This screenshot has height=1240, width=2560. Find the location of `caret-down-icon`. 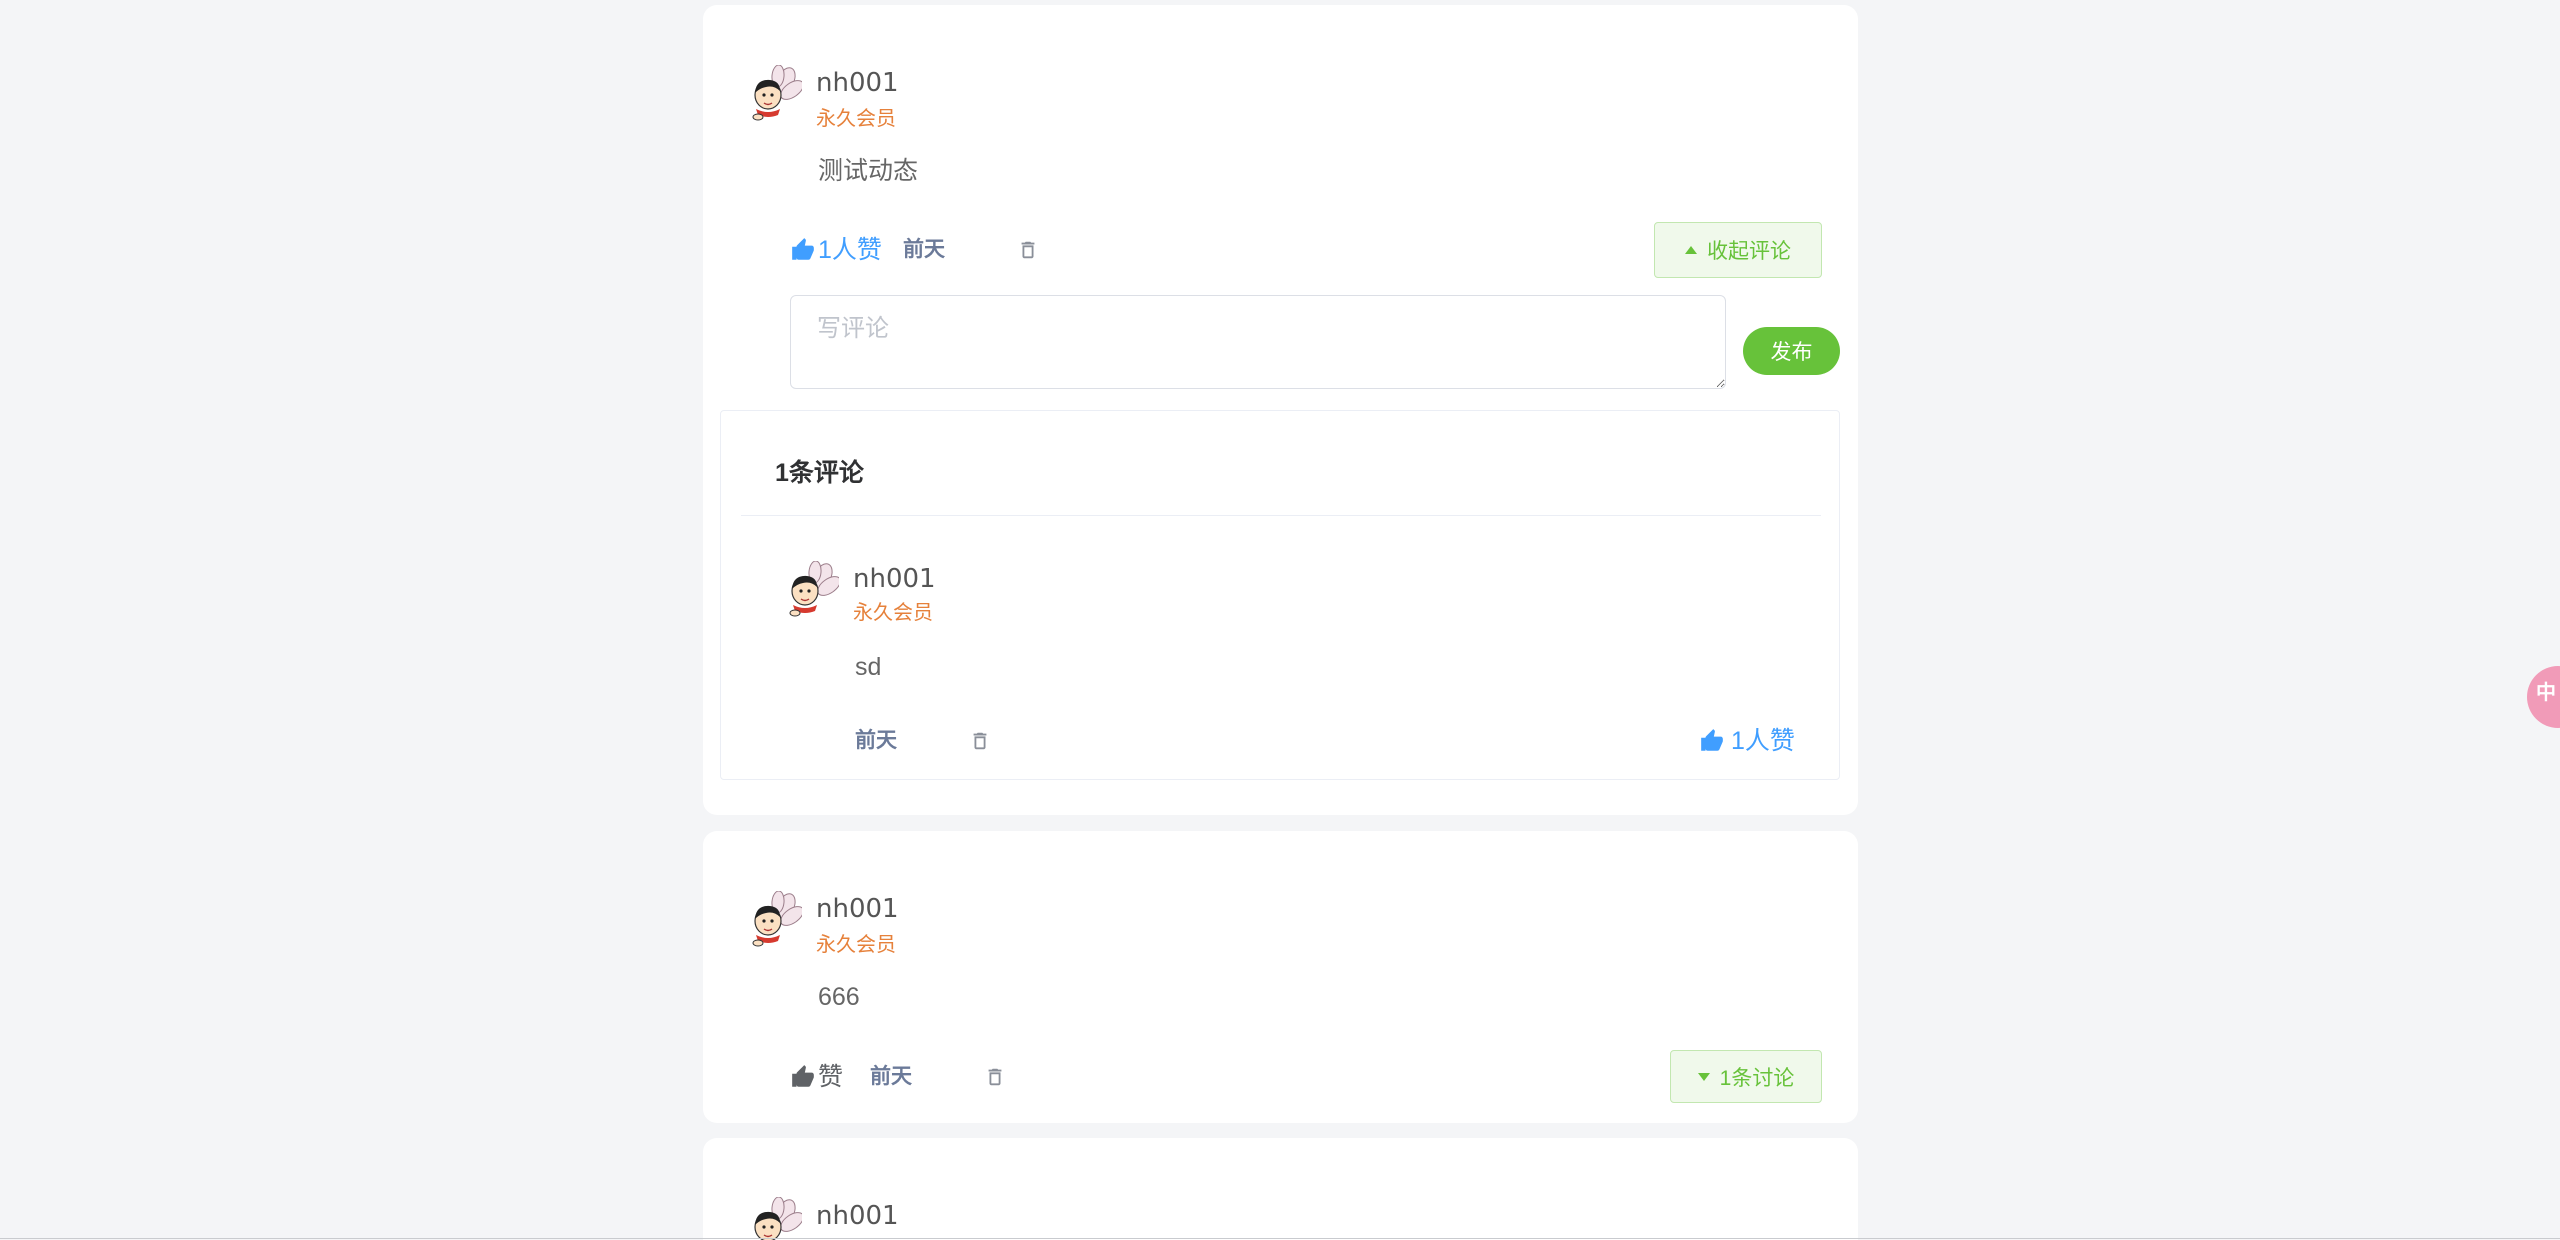

caret-down-icon is located at coordinates (1703, 1076).